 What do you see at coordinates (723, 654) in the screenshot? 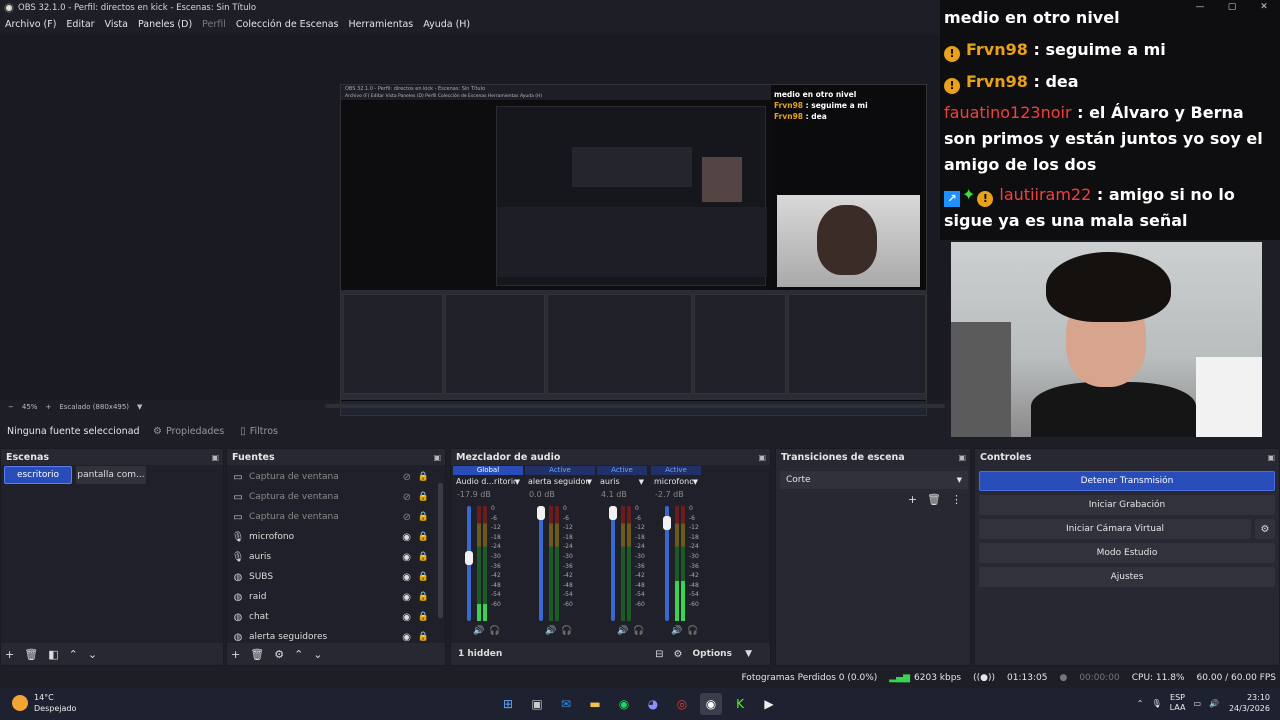
I see `options-button: Options ▼` at bounding box center [723, 654].